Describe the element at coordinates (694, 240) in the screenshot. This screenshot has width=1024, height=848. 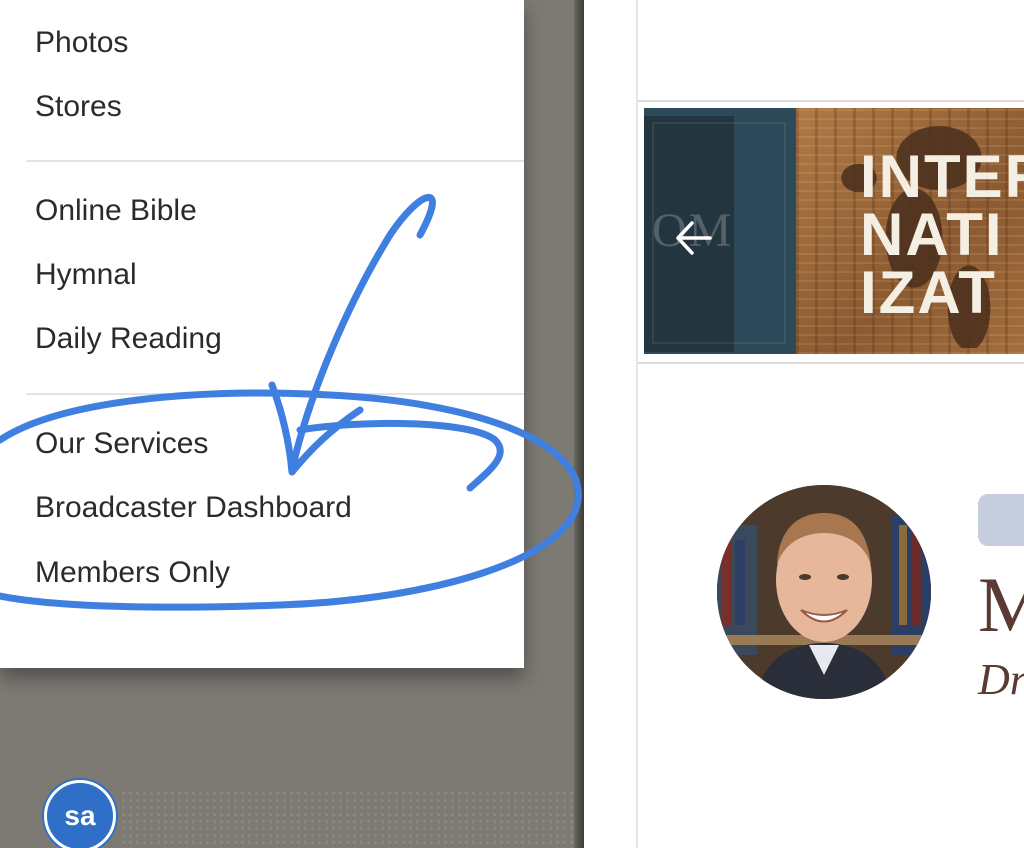
I see `arrow-left-icon` at that location.